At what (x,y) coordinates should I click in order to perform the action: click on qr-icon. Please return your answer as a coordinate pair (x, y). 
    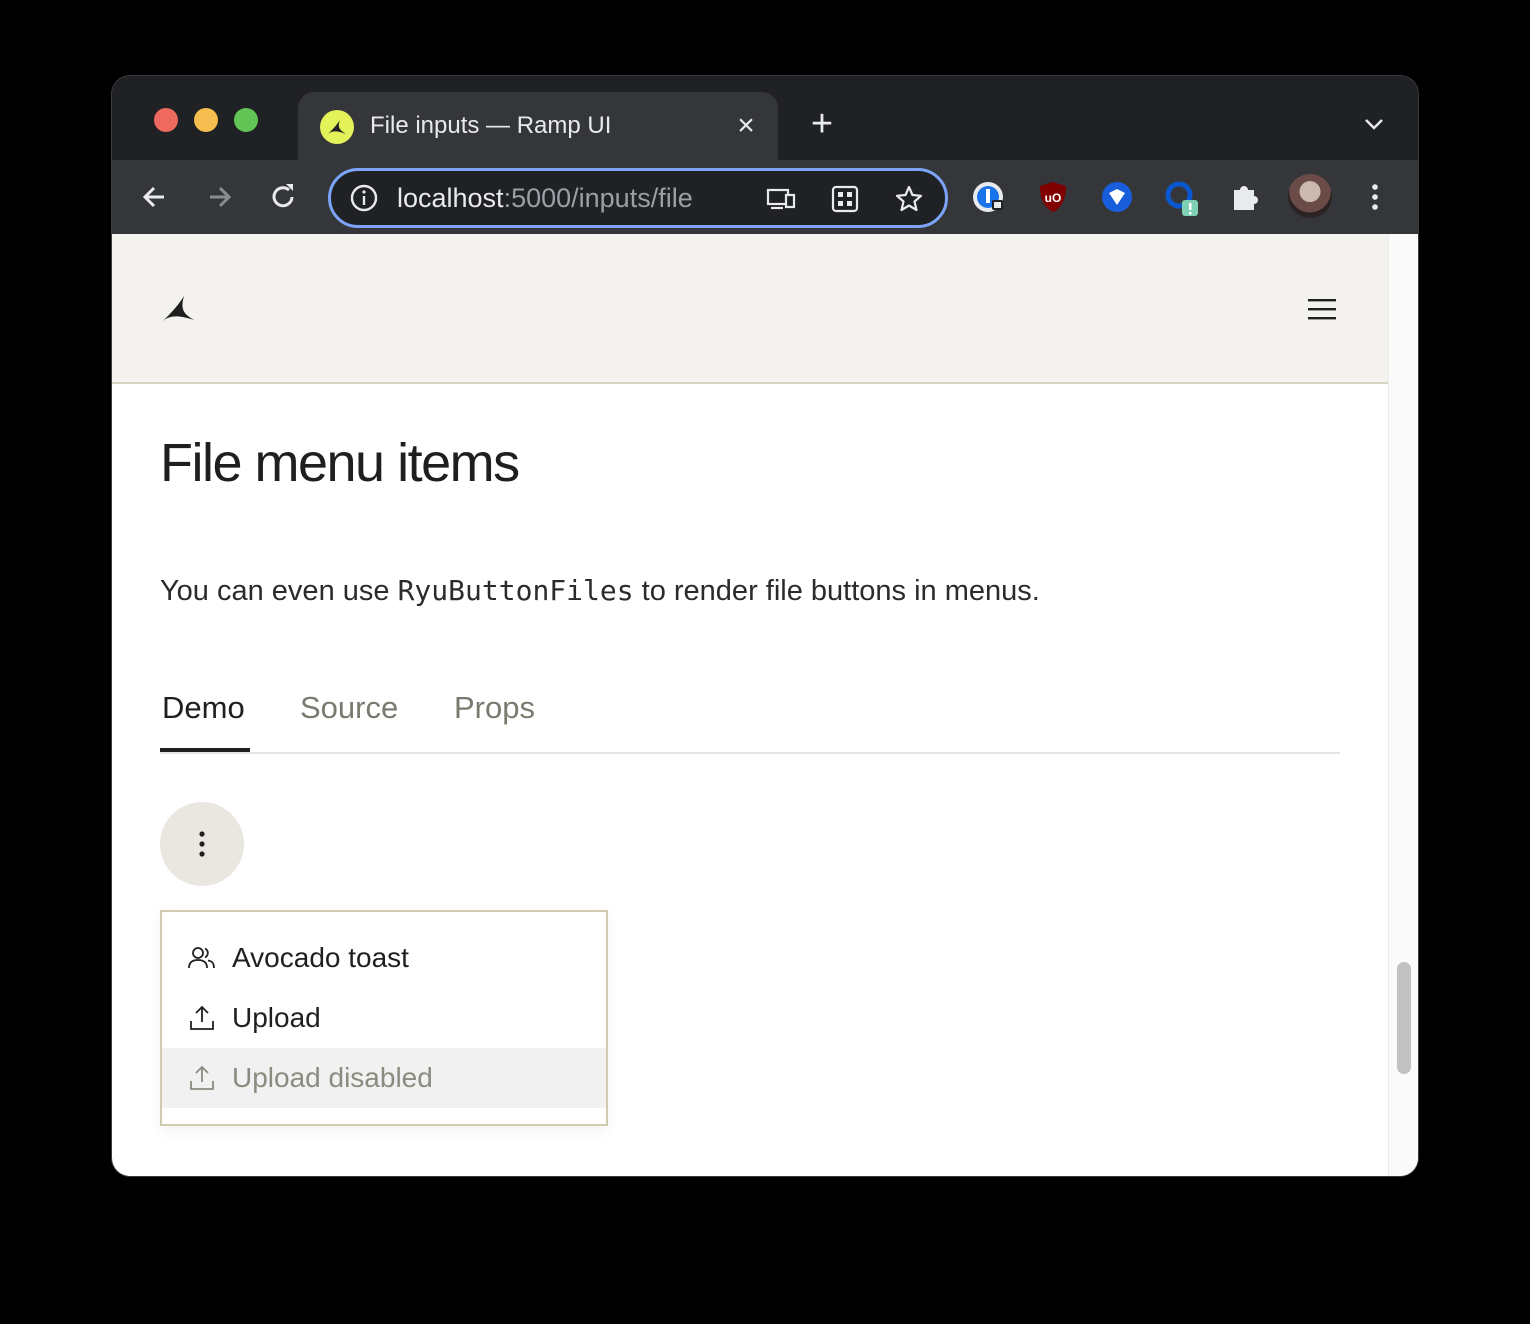
    Looking at the image, I should click on (845, 199).